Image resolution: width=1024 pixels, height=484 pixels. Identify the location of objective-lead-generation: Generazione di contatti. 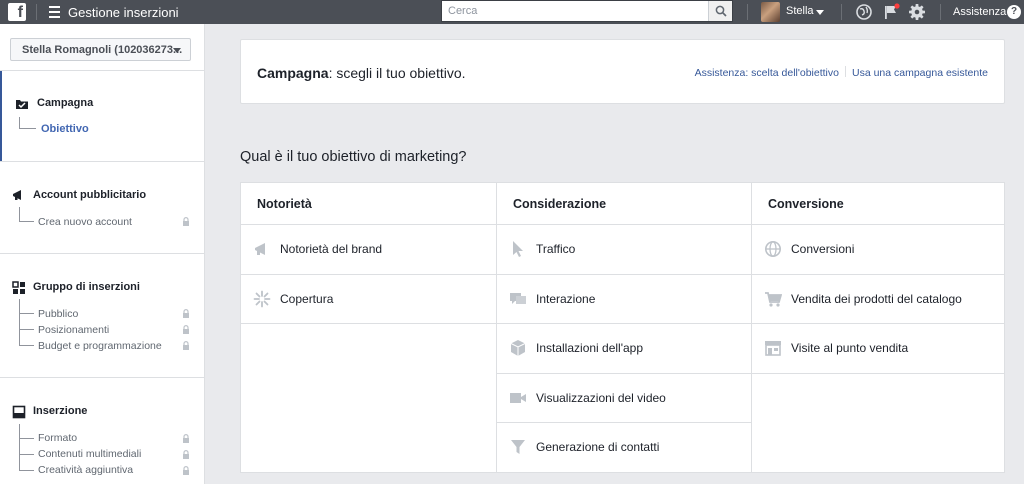
(624, 448).